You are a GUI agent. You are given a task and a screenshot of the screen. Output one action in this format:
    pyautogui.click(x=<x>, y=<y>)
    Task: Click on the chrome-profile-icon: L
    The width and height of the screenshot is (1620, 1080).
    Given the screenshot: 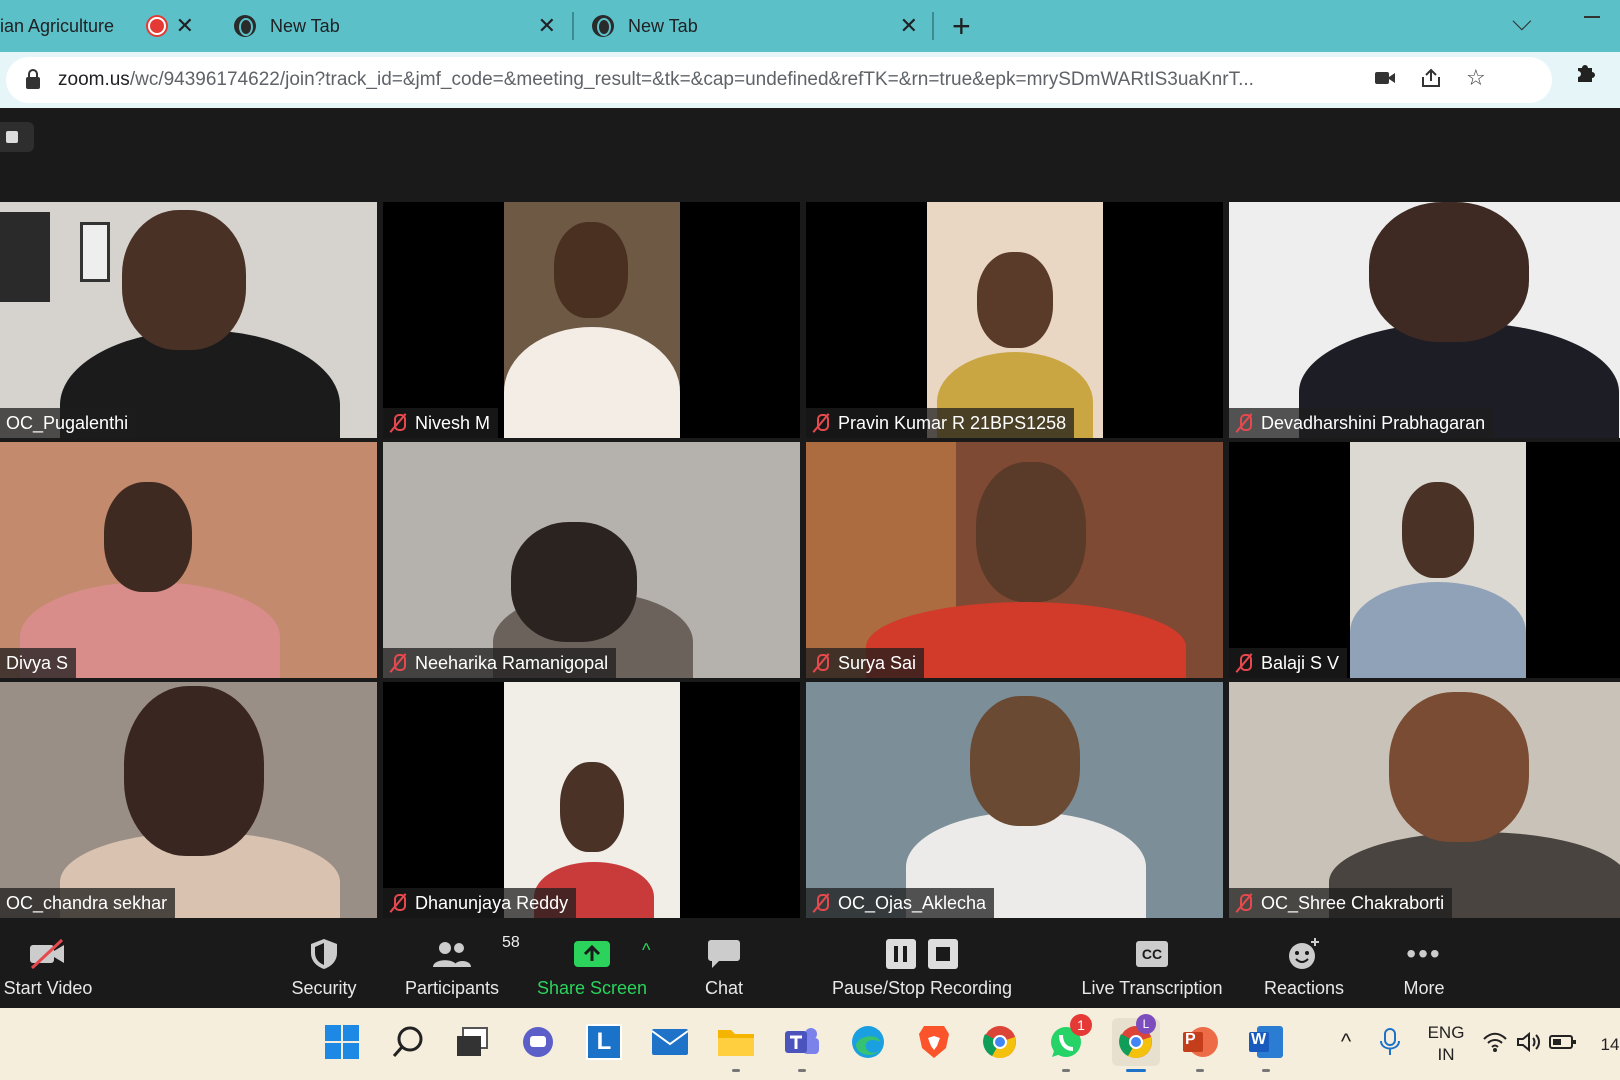 What is the action you would take?
    pyautogui.click(x=1136, y=1043)
    